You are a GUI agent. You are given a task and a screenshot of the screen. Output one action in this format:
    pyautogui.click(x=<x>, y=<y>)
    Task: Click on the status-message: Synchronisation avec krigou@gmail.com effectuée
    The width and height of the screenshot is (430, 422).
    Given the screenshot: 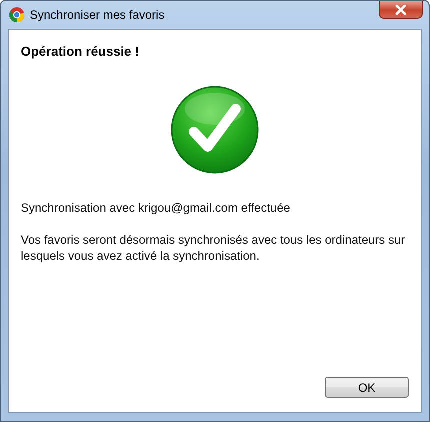 What is the action you would take?
    pyautogui.click(x=156, y=208)
    